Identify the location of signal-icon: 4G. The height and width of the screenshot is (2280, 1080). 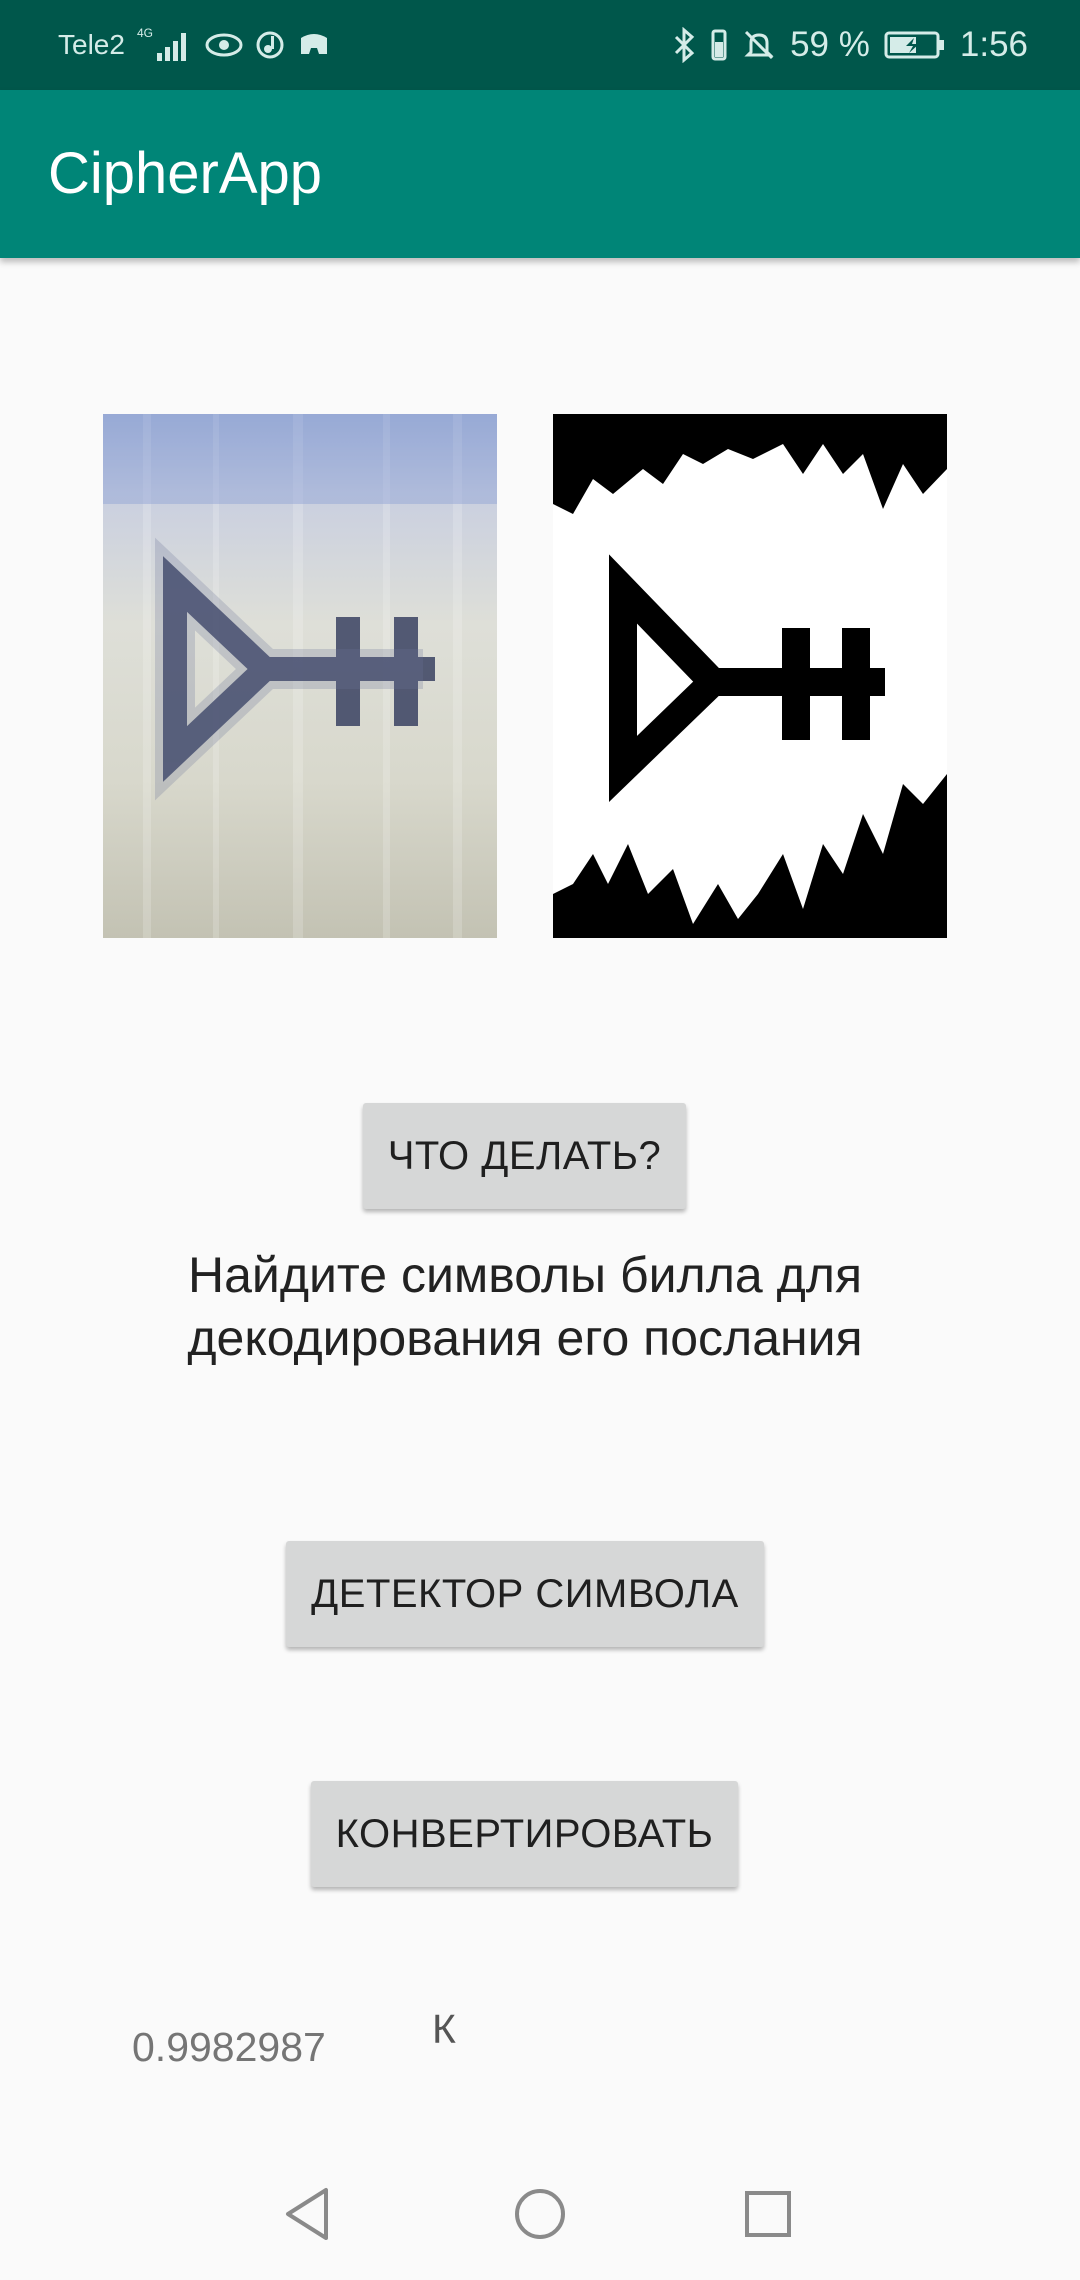
(165, 45).